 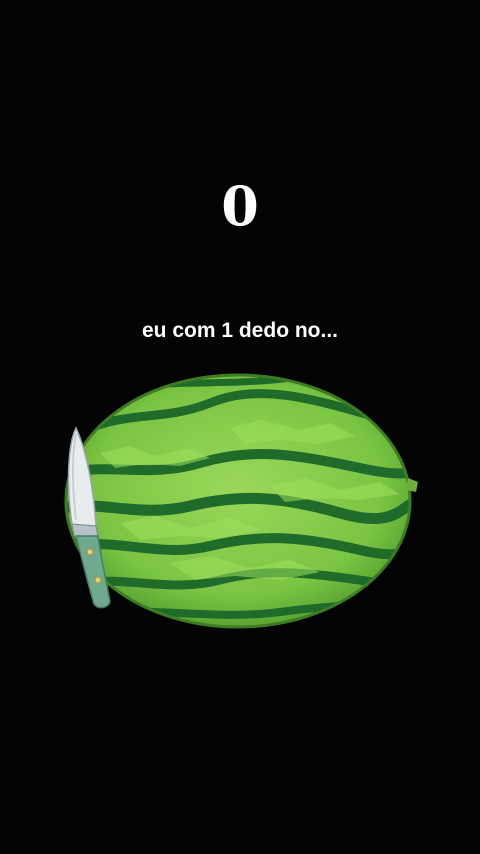 I want to click on score-counter: 0, so click(x=240, y=206).